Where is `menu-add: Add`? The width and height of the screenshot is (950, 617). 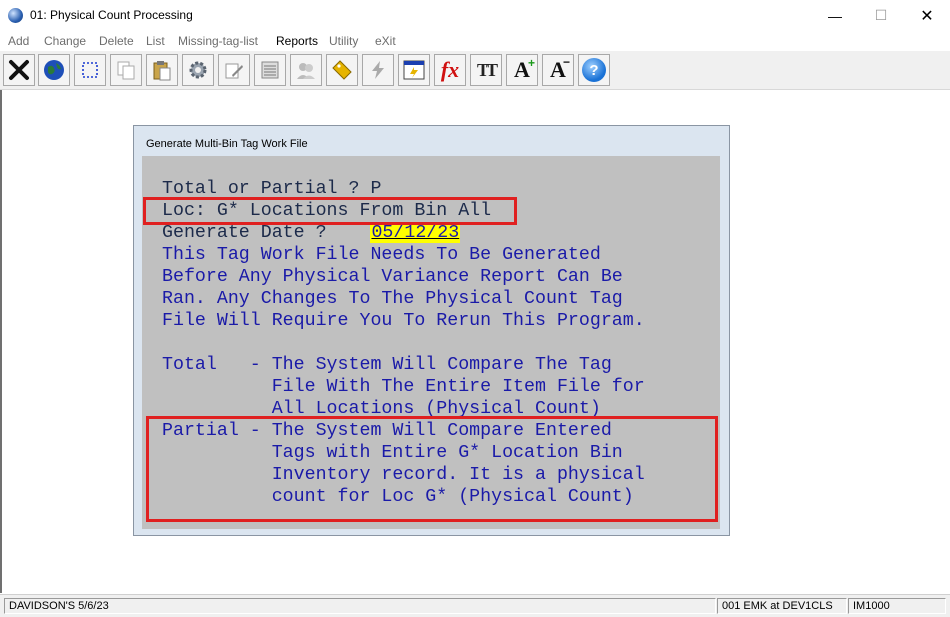 menu-add: Add is located at coordinates (18, 41).